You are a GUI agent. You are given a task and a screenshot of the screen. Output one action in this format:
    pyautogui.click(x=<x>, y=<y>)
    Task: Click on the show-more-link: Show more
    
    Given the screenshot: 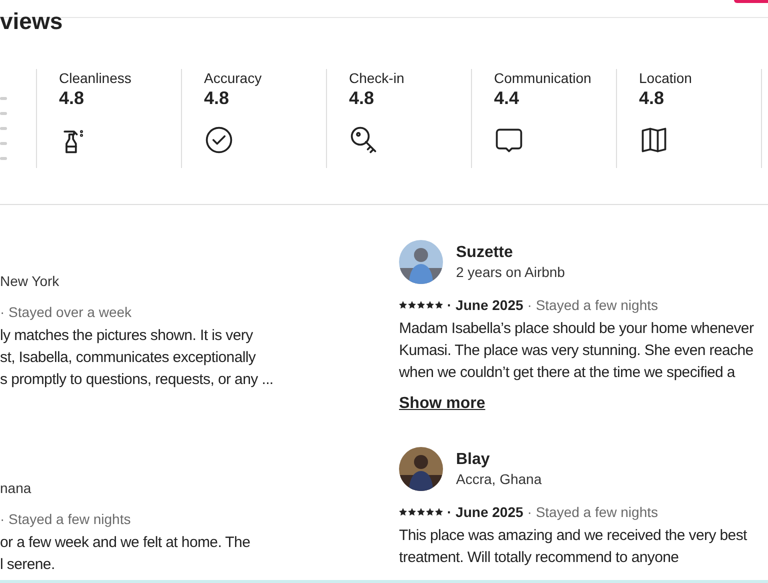 What is the action you would take?
    pyautogui.click(x=442, y=404)
    